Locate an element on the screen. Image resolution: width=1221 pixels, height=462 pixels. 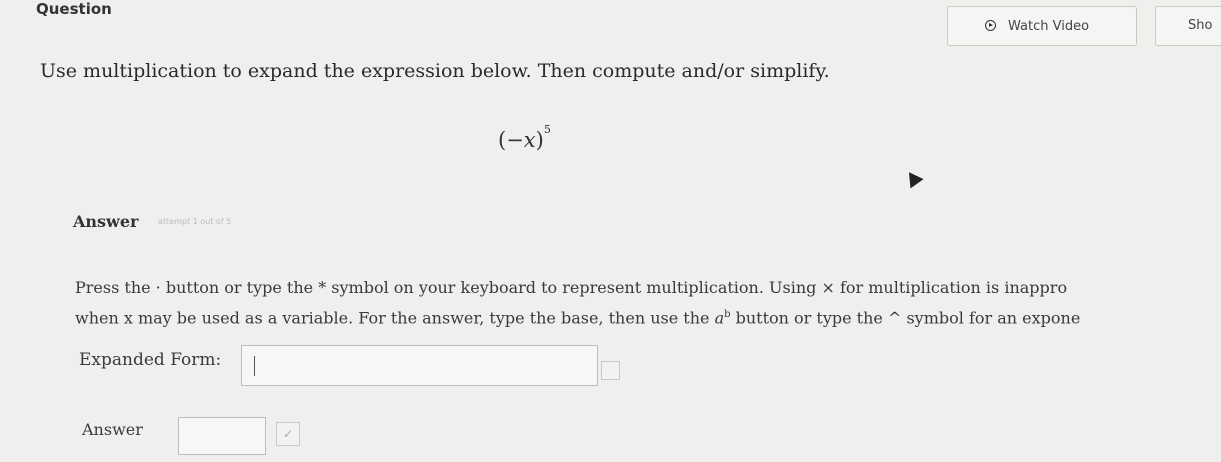
expression-base: −x is located at coordinates (521, 140).